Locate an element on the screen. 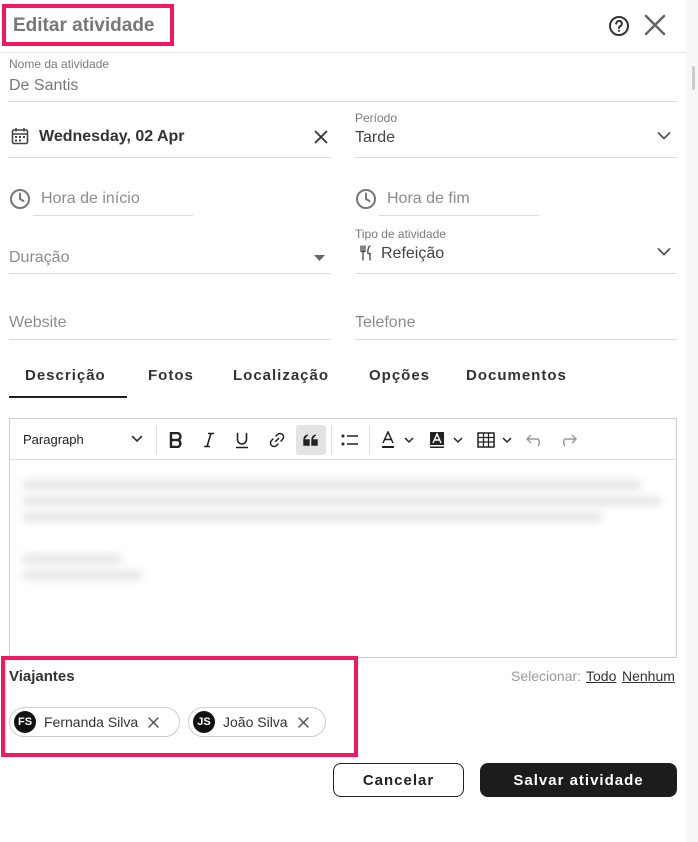 This screenshot has height=842, width=698. activity-name-underline is located at coordinates (343, 101).